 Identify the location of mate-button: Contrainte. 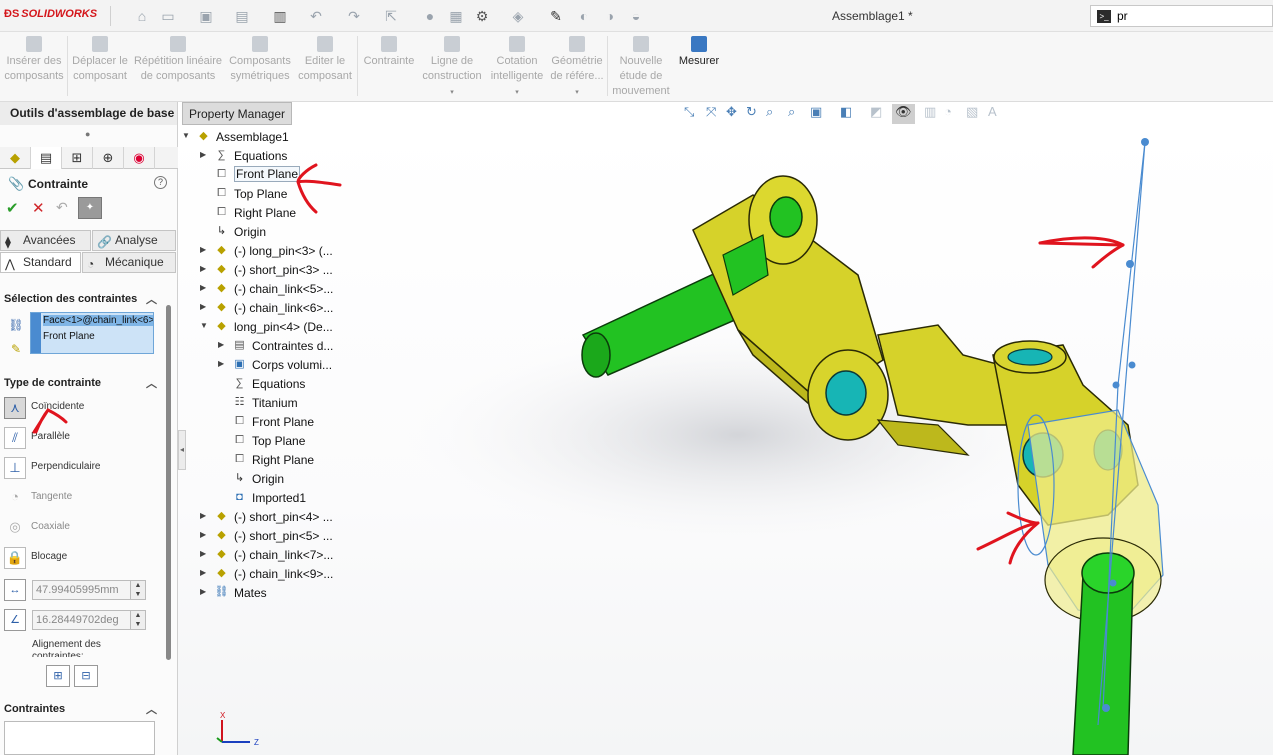
(389, 52).